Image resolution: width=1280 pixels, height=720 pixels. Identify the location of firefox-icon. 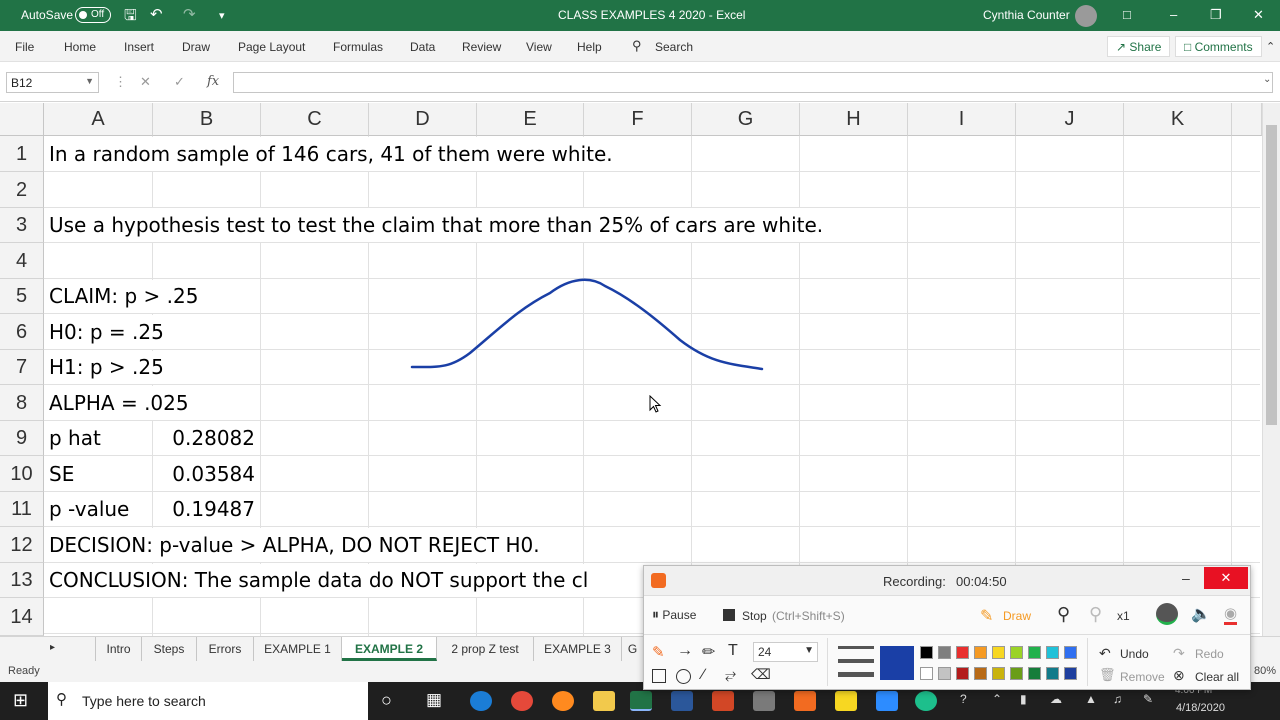
(563, 701).